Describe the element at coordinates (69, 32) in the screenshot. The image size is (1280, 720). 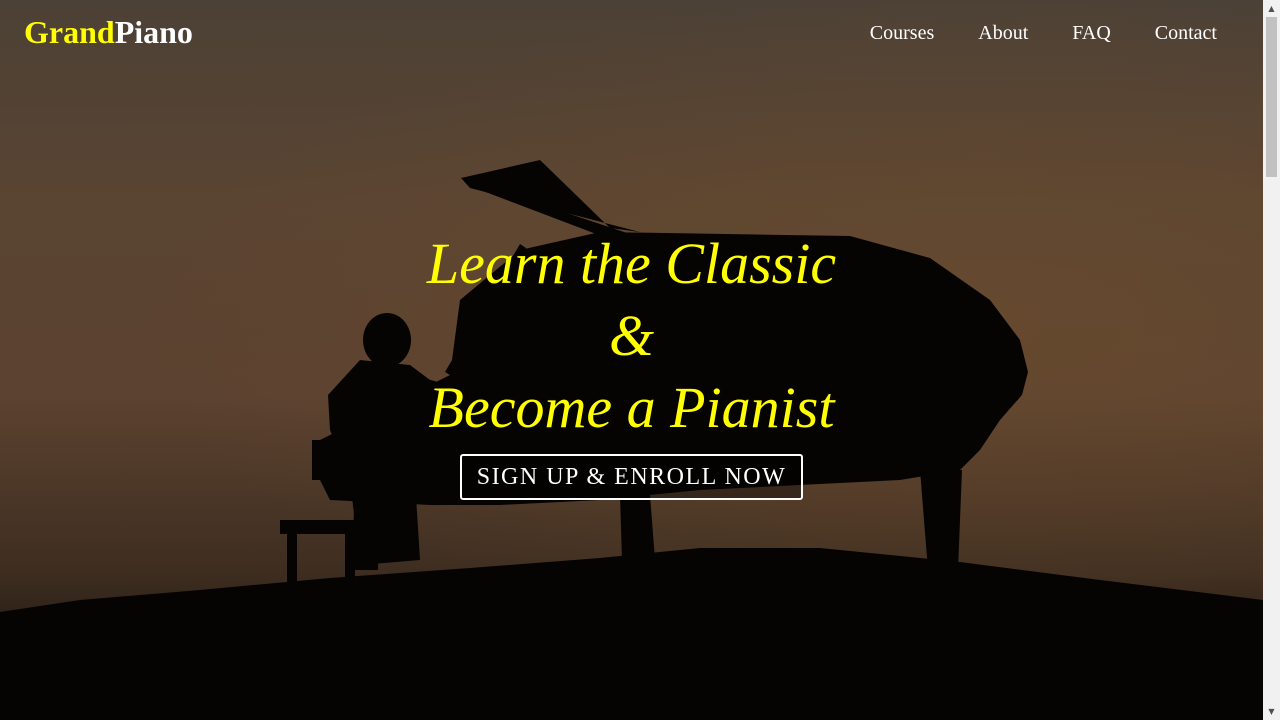
I see `brand-logo-part-grand: Grand` at that location.